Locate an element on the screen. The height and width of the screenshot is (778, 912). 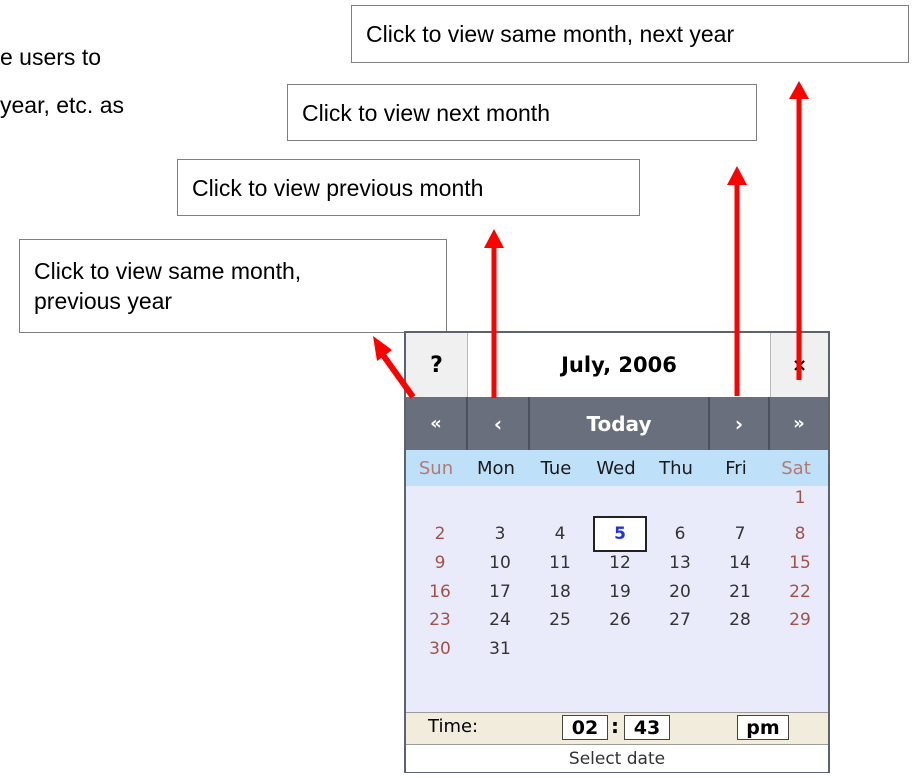
arrow-previous-month is located at coordinates (494, 313).